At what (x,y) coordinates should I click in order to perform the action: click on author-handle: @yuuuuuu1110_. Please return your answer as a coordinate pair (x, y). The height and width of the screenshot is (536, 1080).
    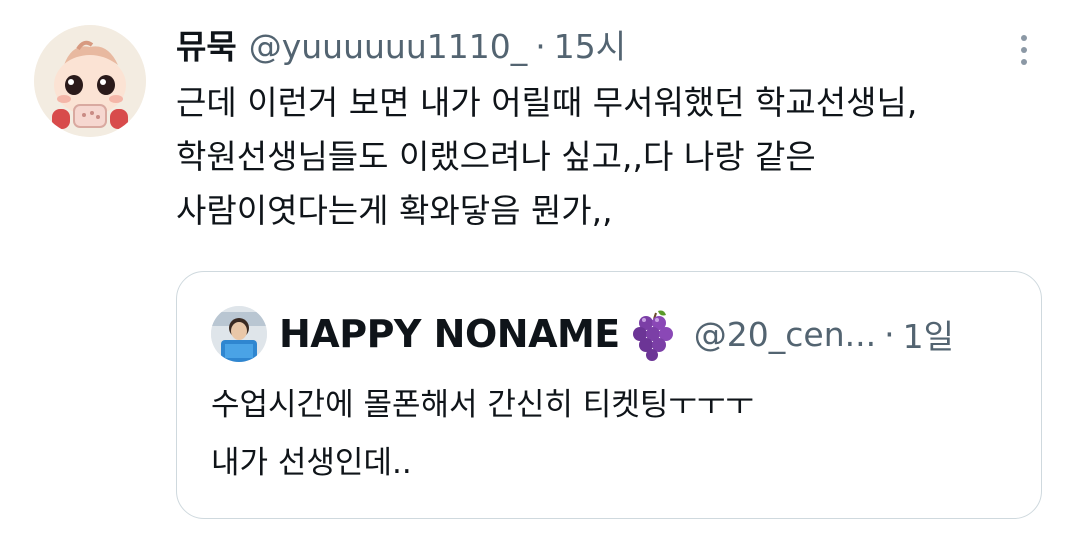
    Looking at the image, I should click on (388, 47).